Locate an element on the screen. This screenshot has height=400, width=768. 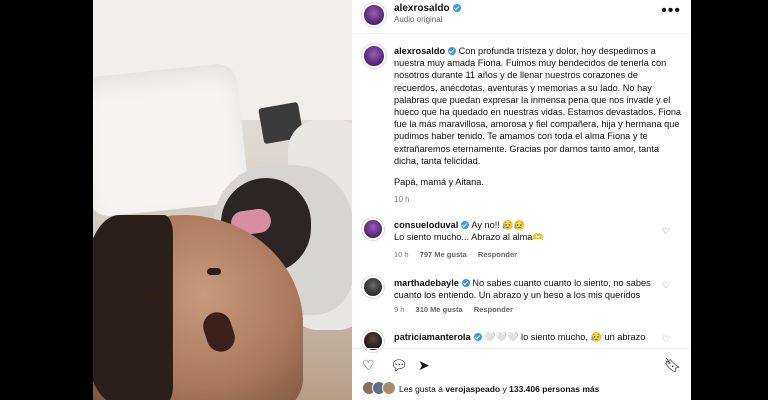
liker-avatar is located at coordinates (389, 388).